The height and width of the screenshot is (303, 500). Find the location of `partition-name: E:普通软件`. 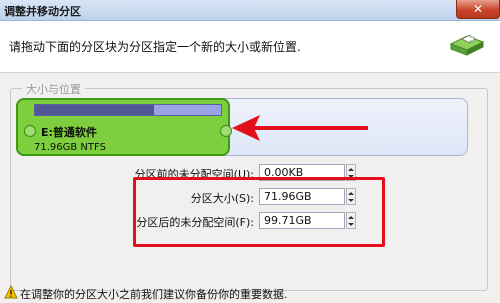

partition-name: E:普通软件 is located at coordinates (69, 132).